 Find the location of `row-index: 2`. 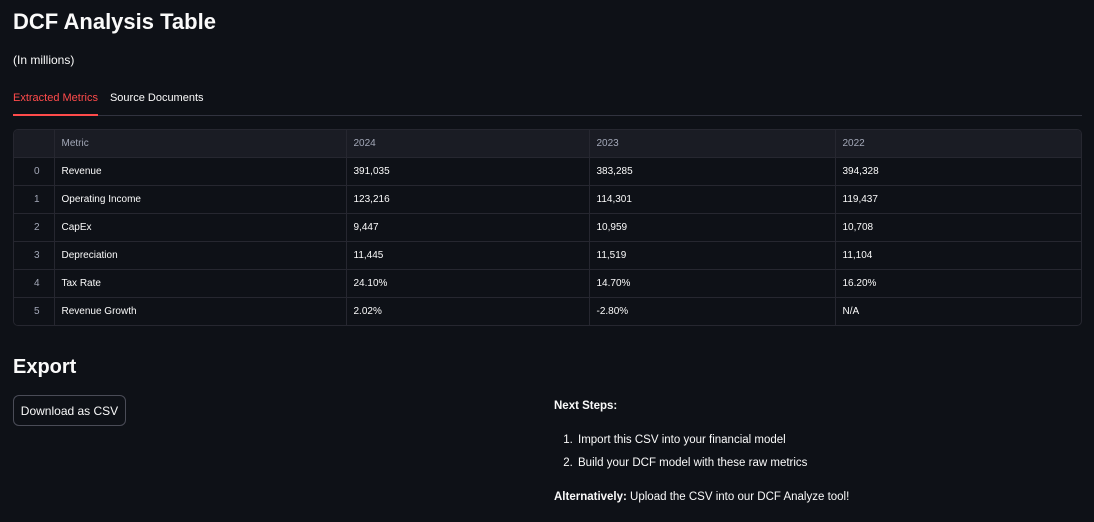

row-index: 2 is located at coordinates (34, 227).